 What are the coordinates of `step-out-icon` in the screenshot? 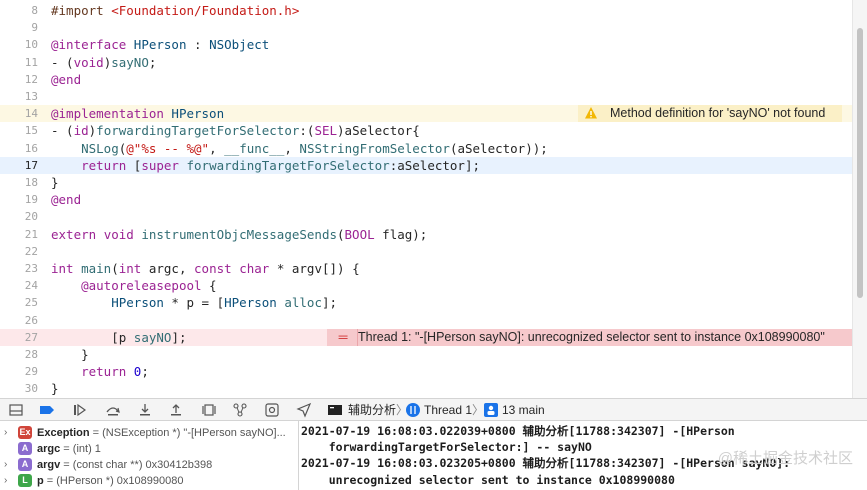 It's located at (176, 410).